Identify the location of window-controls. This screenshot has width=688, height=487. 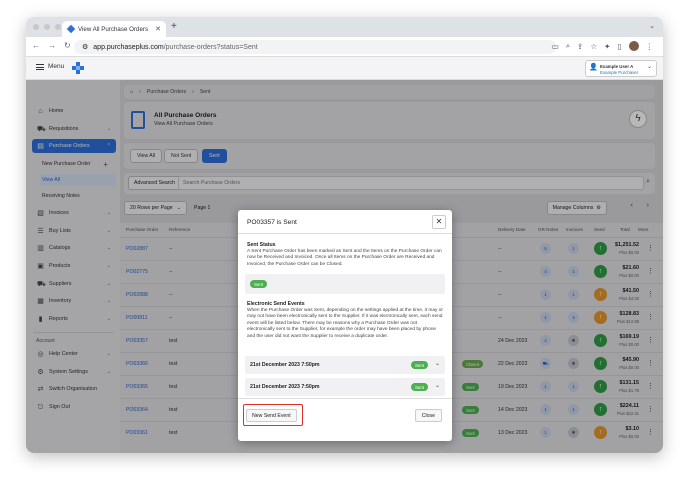
(47, 27).